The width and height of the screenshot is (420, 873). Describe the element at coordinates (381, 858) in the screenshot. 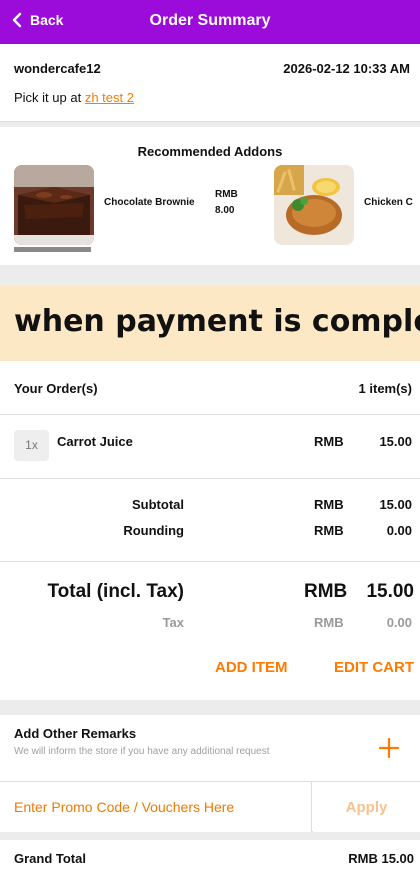

I see `grand-total-value: RMB 15.00` at that location.